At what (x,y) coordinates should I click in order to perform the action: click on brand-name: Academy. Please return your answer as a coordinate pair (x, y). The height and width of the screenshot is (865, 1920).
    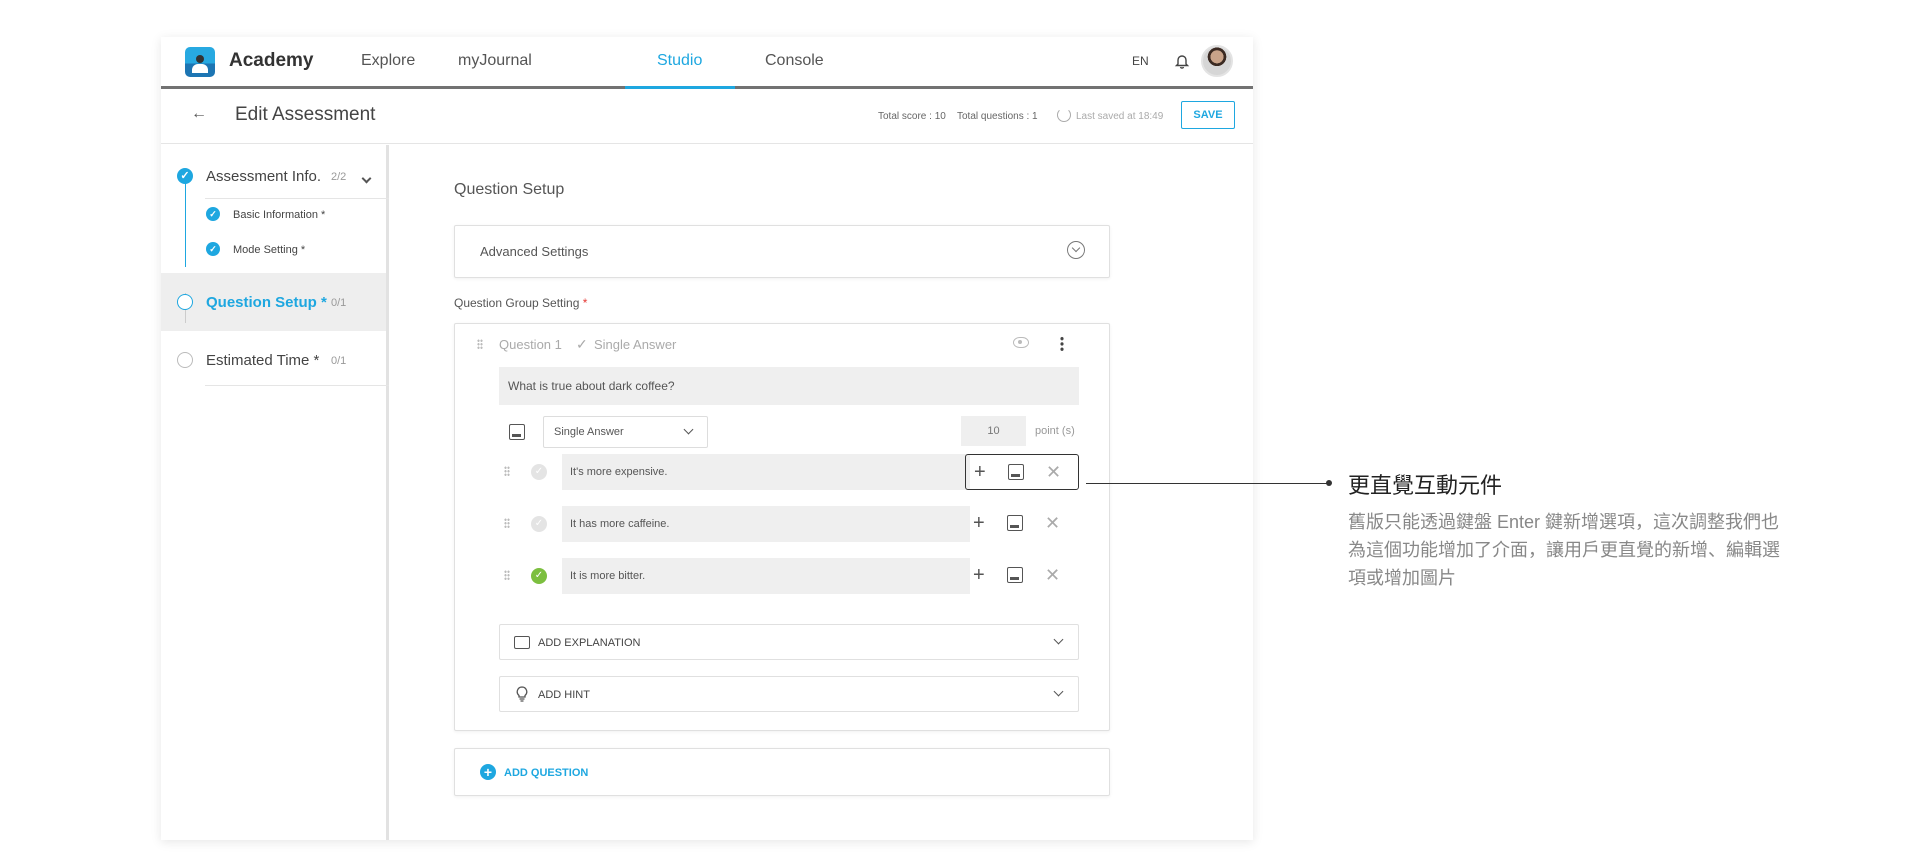
    Looking at the image, I should click on (271, 61).